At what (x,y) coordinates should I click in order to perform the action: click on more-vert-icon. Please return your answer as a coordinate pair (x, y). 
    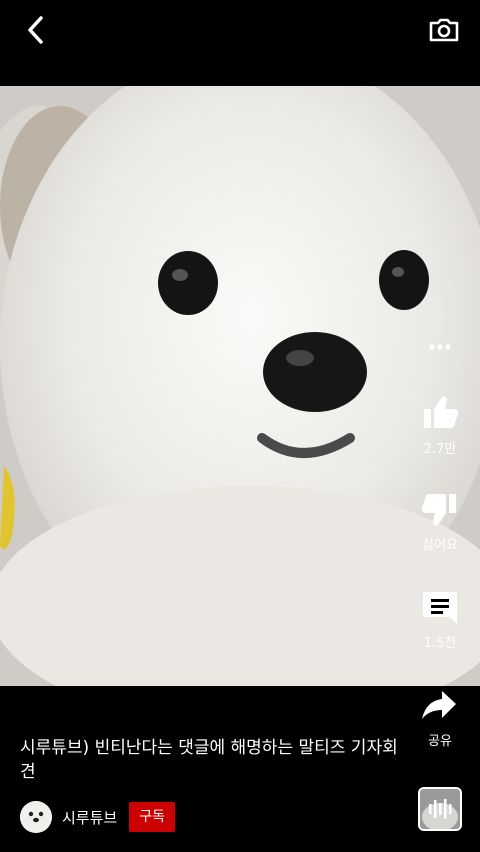
    Looking at the image, I should click on (440, 347).